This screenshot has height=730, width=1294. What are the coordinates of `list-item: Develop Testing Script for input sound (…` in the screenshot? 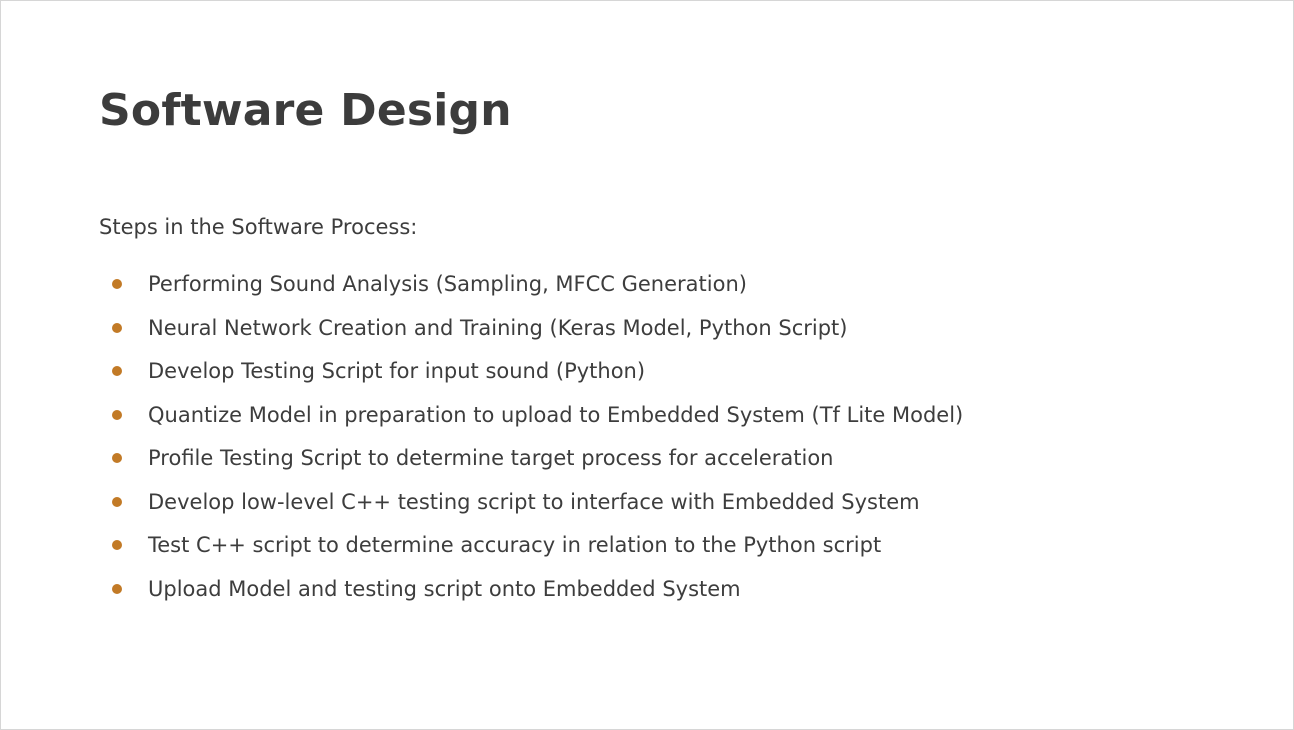 It's located at (372, 378).